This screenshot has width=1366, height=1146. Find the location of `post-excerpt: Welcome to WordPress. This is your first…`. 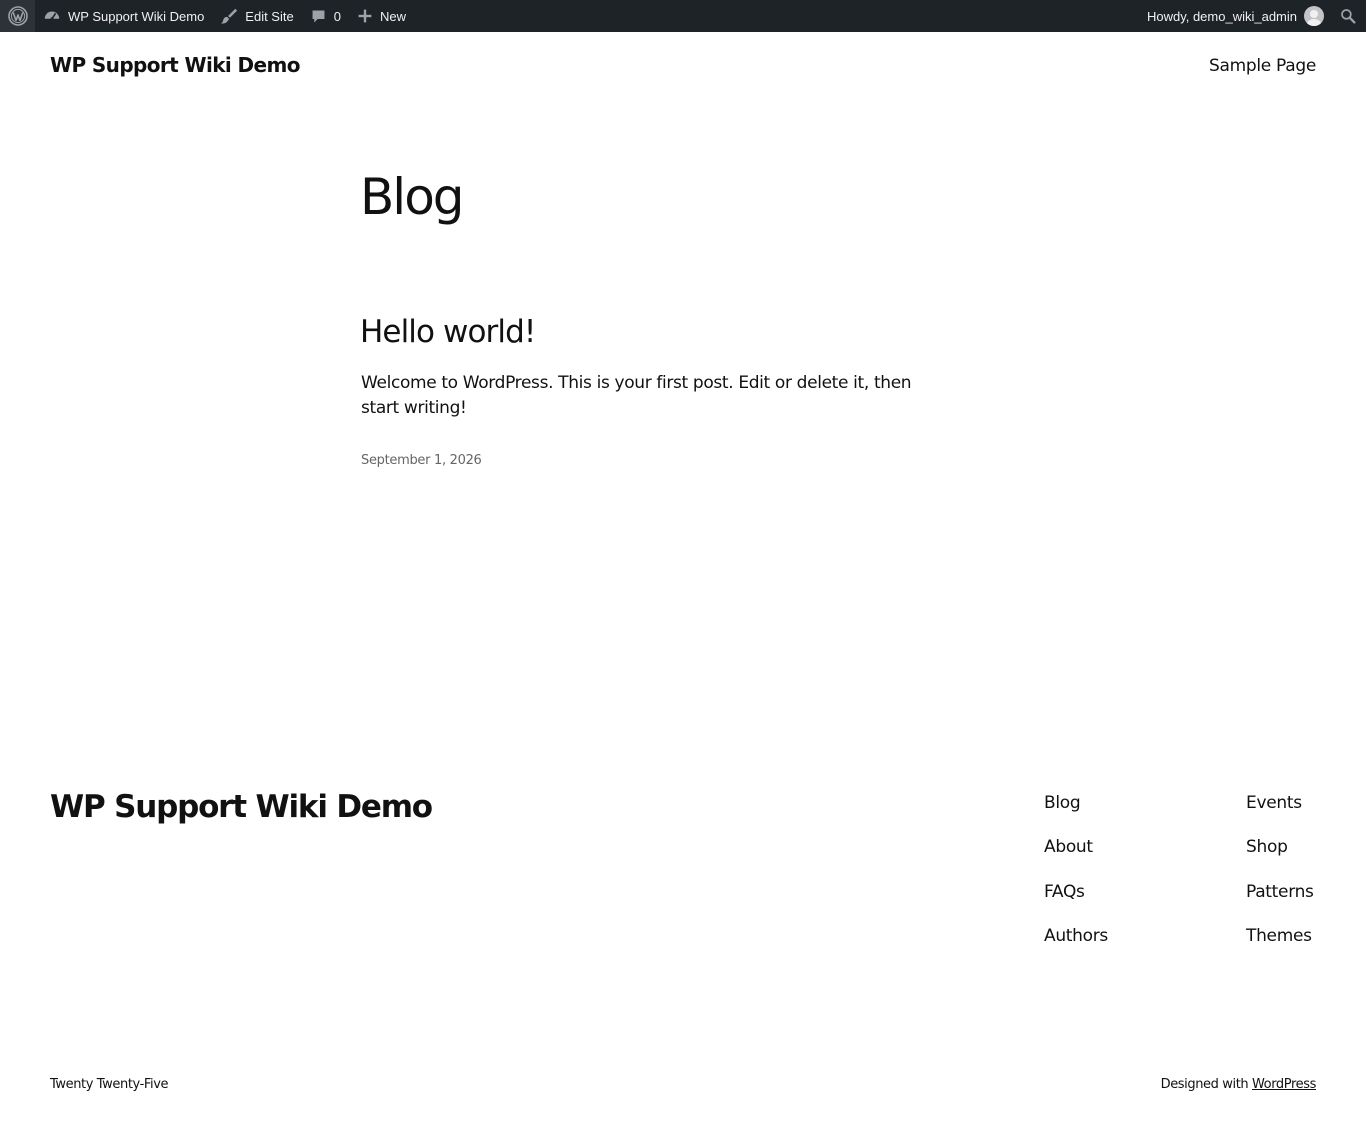

post-excerpt: Welcome to WordPress. This is your first… is located at coordinates (636, 395).